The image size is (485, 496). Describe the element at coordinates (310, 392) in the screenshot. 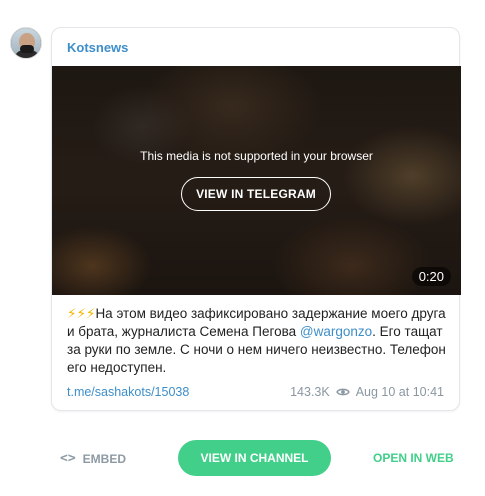

I see `views-count: 143.3K` at that location.